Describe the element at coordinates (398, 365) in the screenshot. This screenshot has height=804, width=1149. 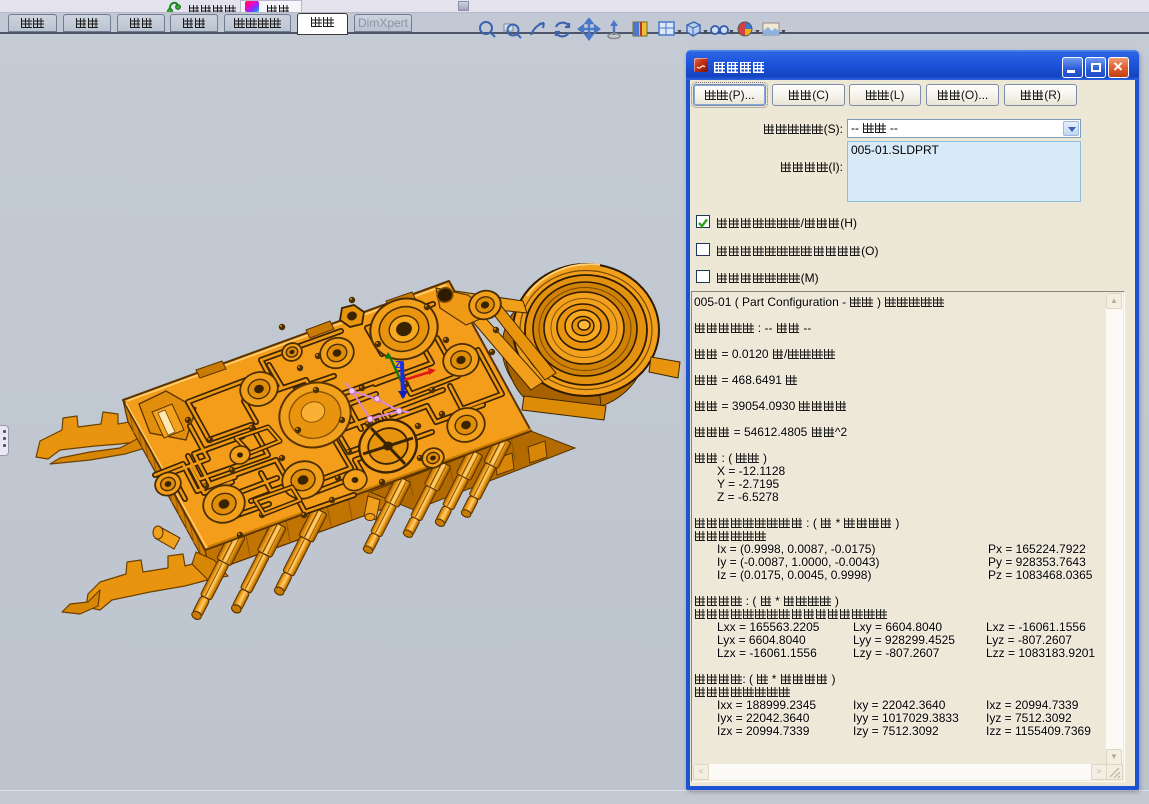
I see `svg-text: Z` at that location.